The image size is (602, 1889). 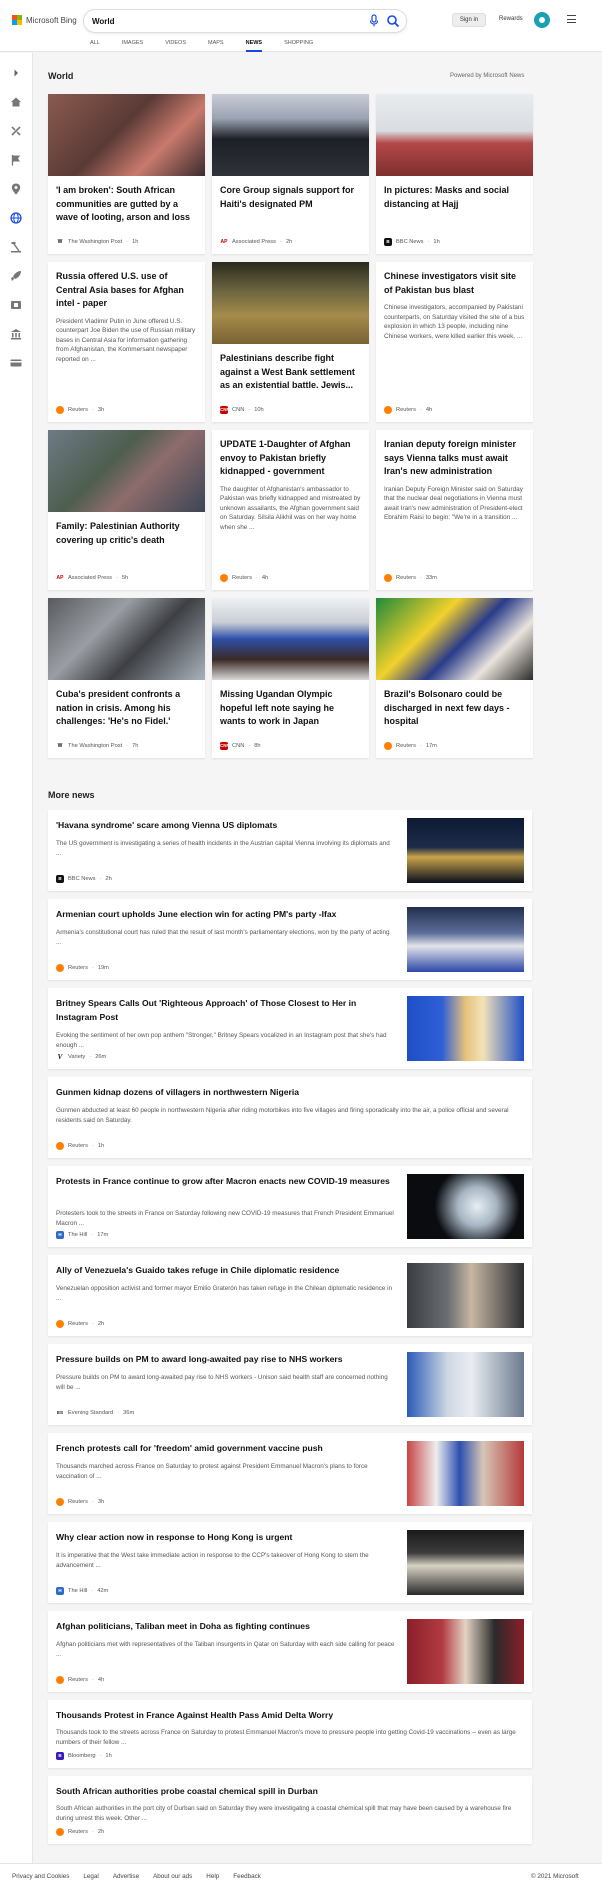 I want to click on bing-logo: Microsoft Bing, so click(x=44, y=20).